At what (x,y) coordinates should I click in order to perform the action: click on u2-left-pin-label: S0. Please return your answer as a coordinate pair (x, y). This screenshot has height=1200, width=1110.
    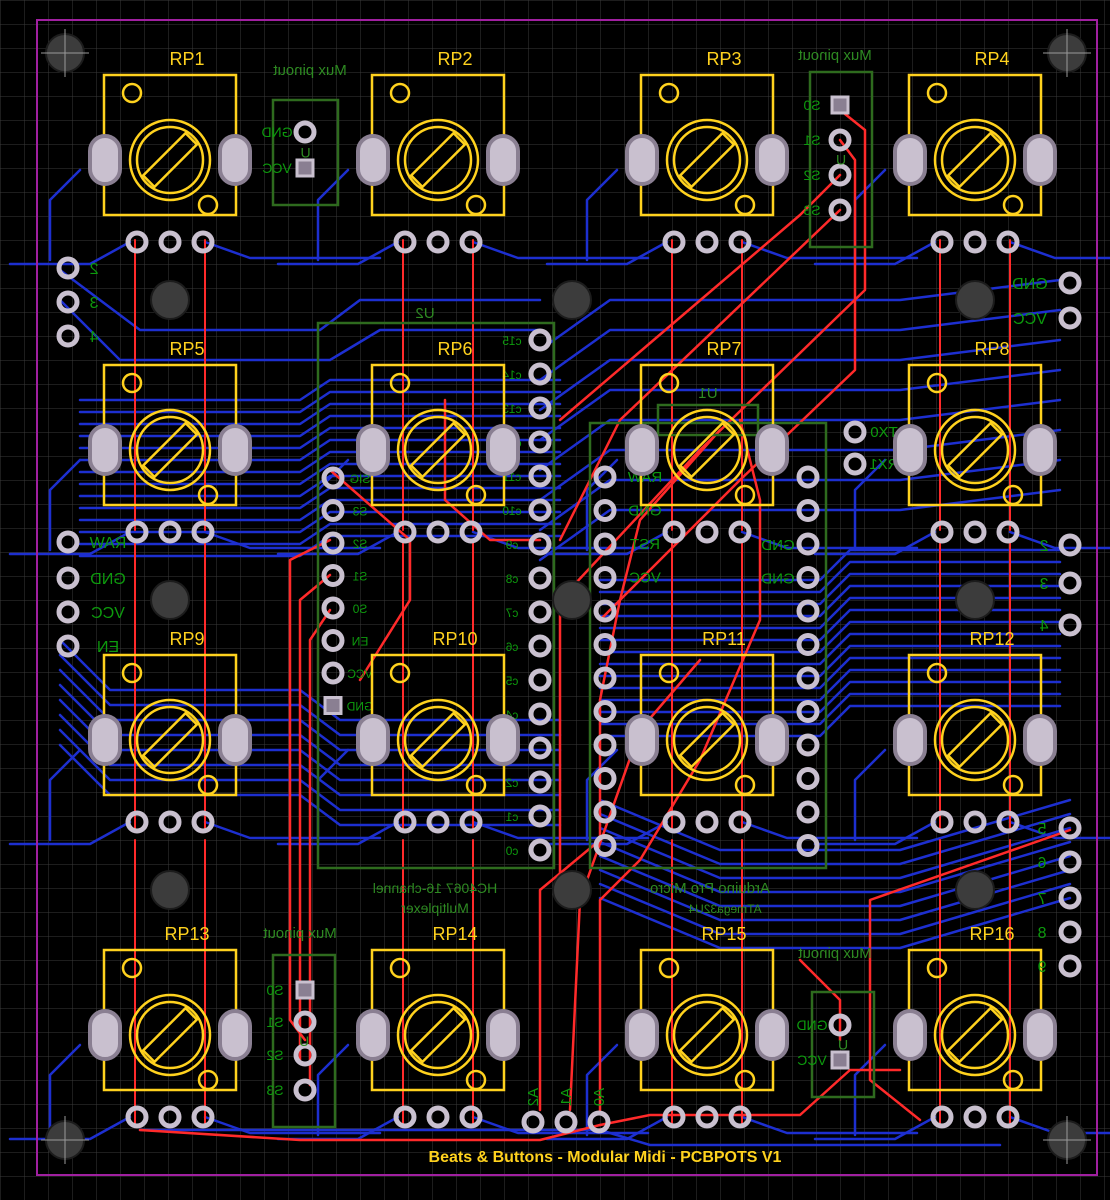
    Looking at the image, I should click on (359, 609).